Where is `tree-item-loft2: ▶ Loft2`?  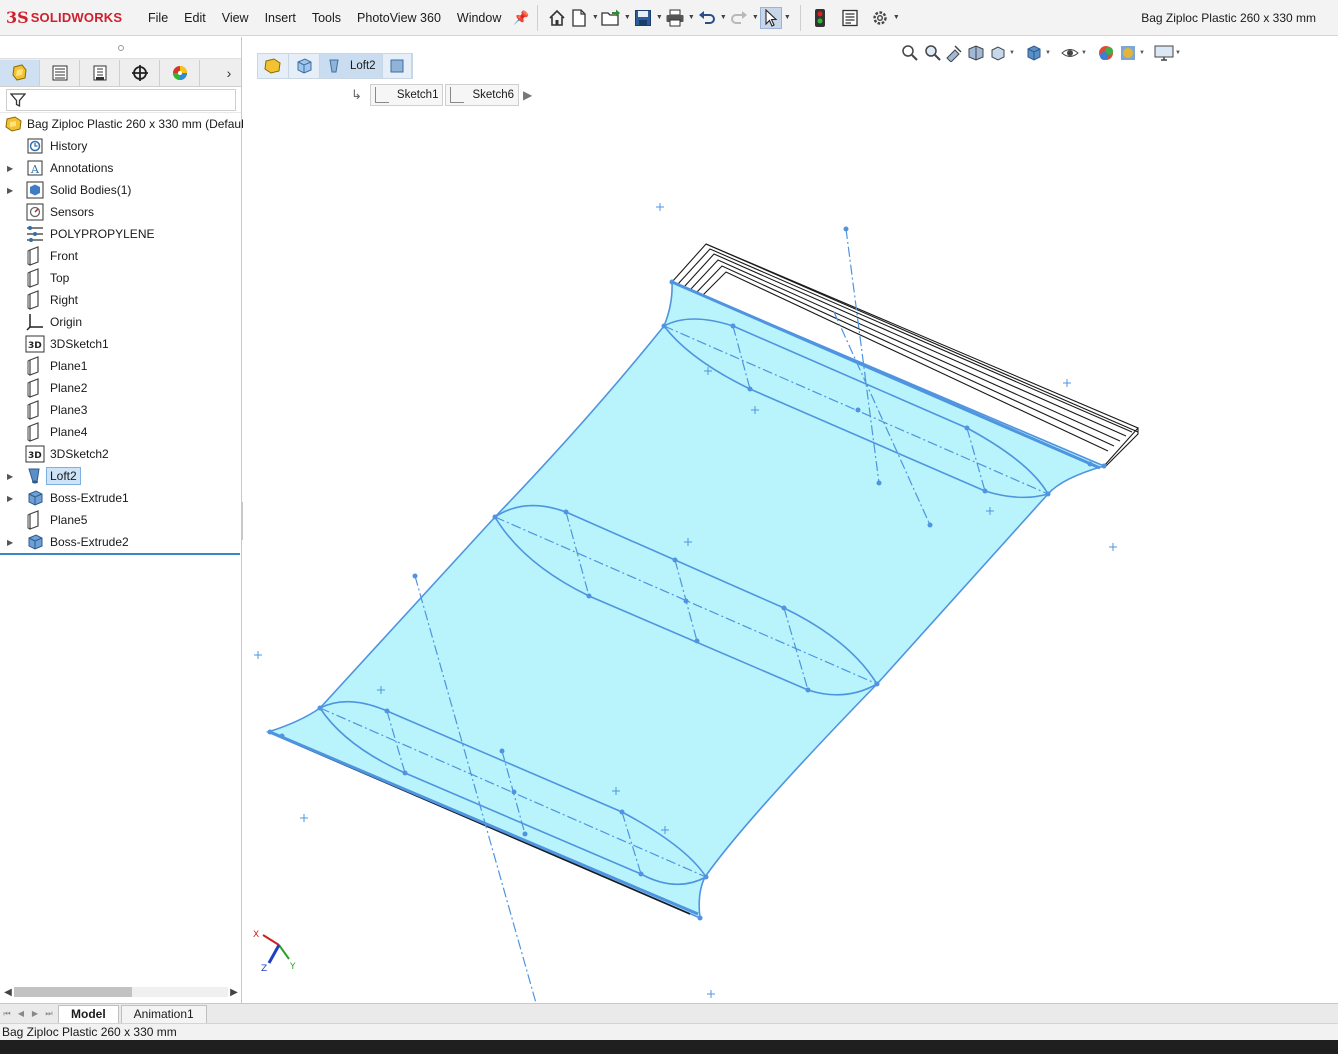
tree-item-loft2: ▶ Loft2 is located at coordinates (121, 476).